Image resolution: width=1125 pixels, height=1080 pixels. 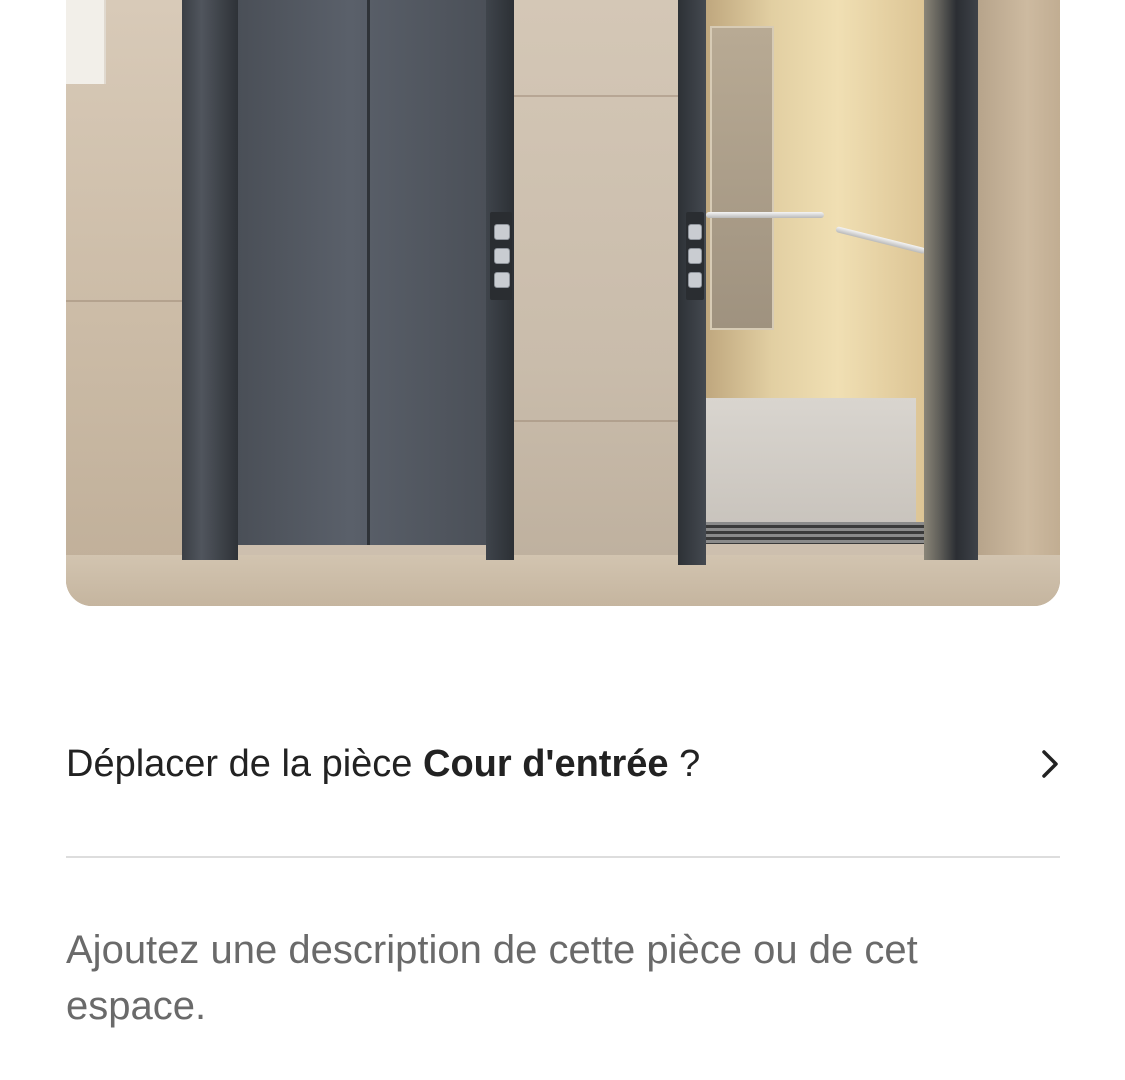 I want to click on photo-wall-right, so click(x=1019, y=303).